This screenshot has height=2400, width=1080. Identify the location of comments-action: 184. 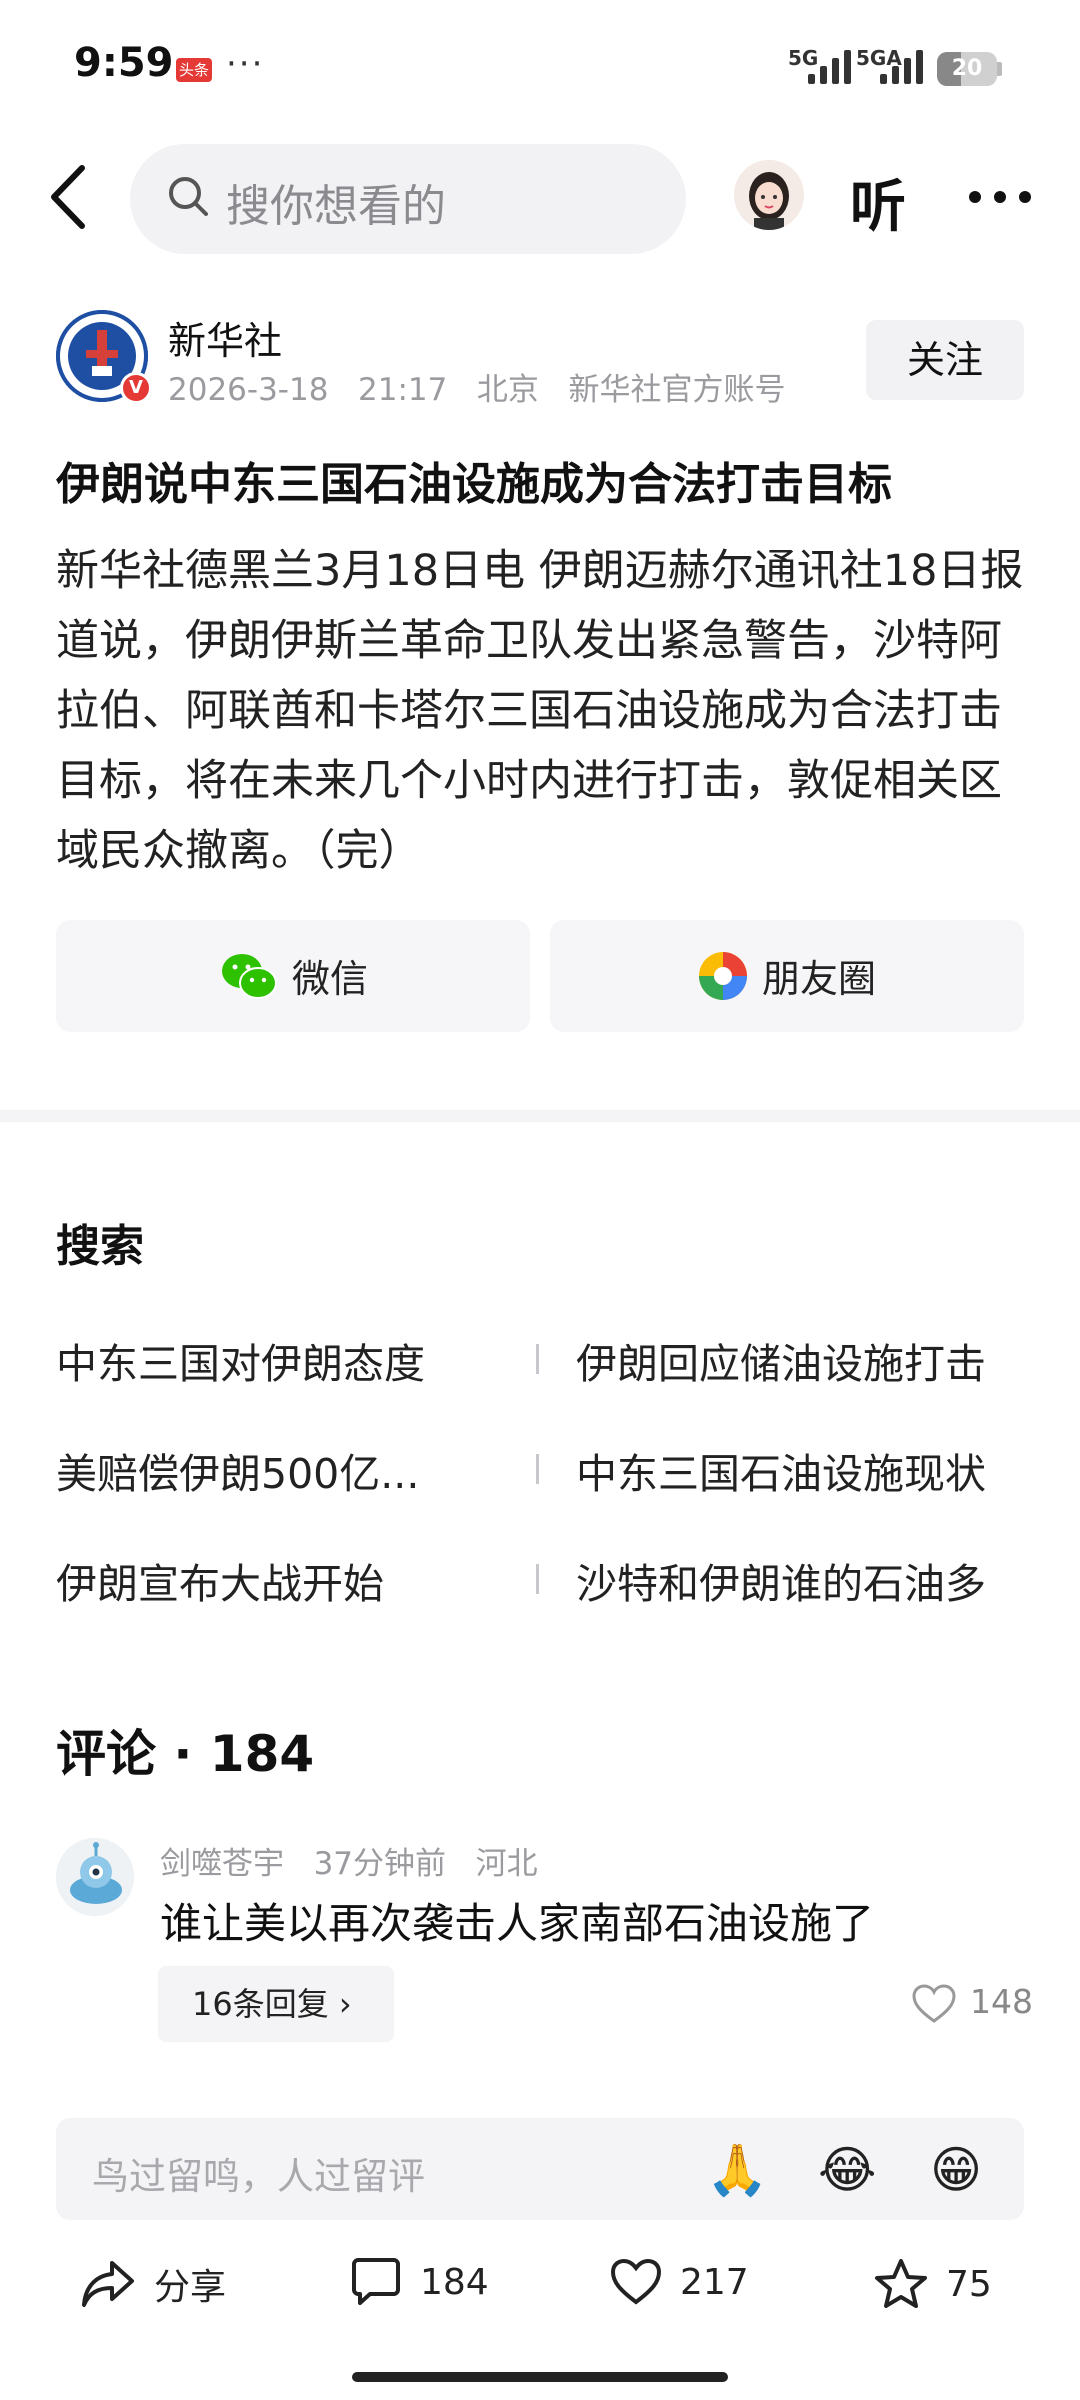
(419, 2282).